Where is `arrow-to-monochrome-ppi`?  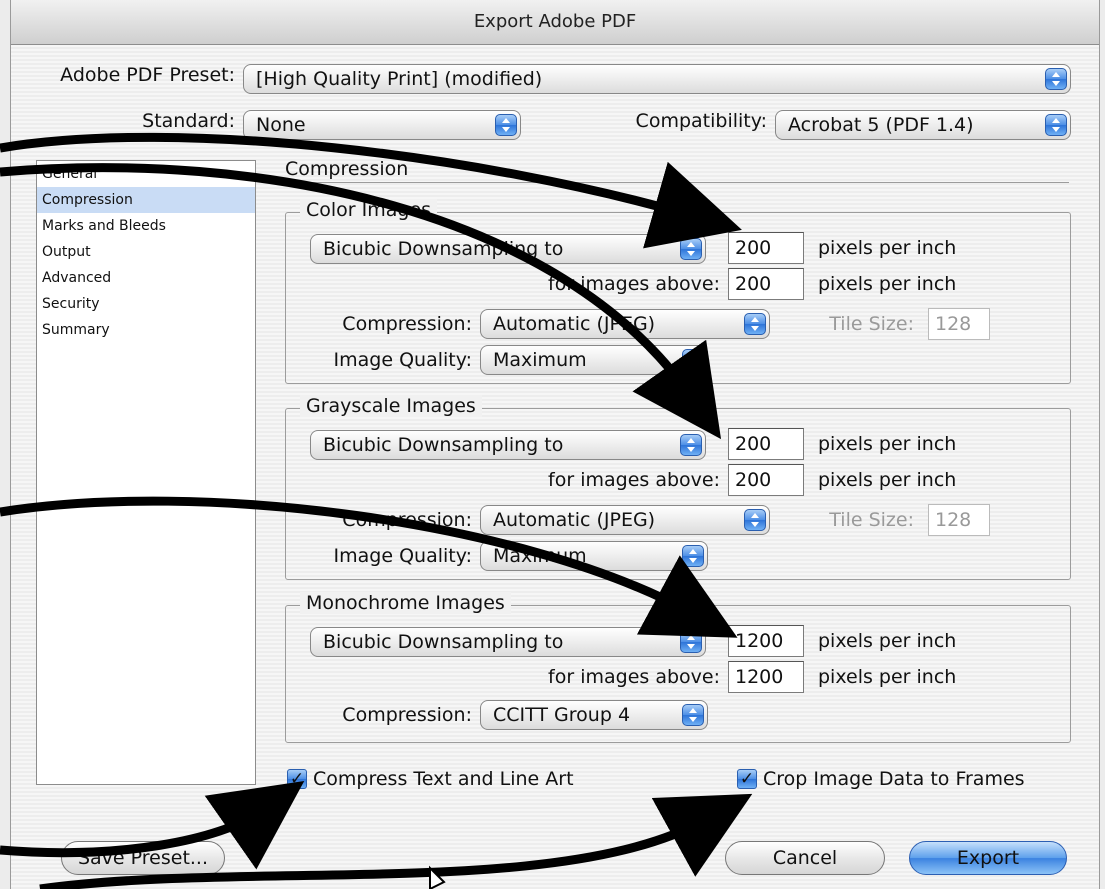
arrow-to-monochrome-ppi is located at coordinates (369, 567).